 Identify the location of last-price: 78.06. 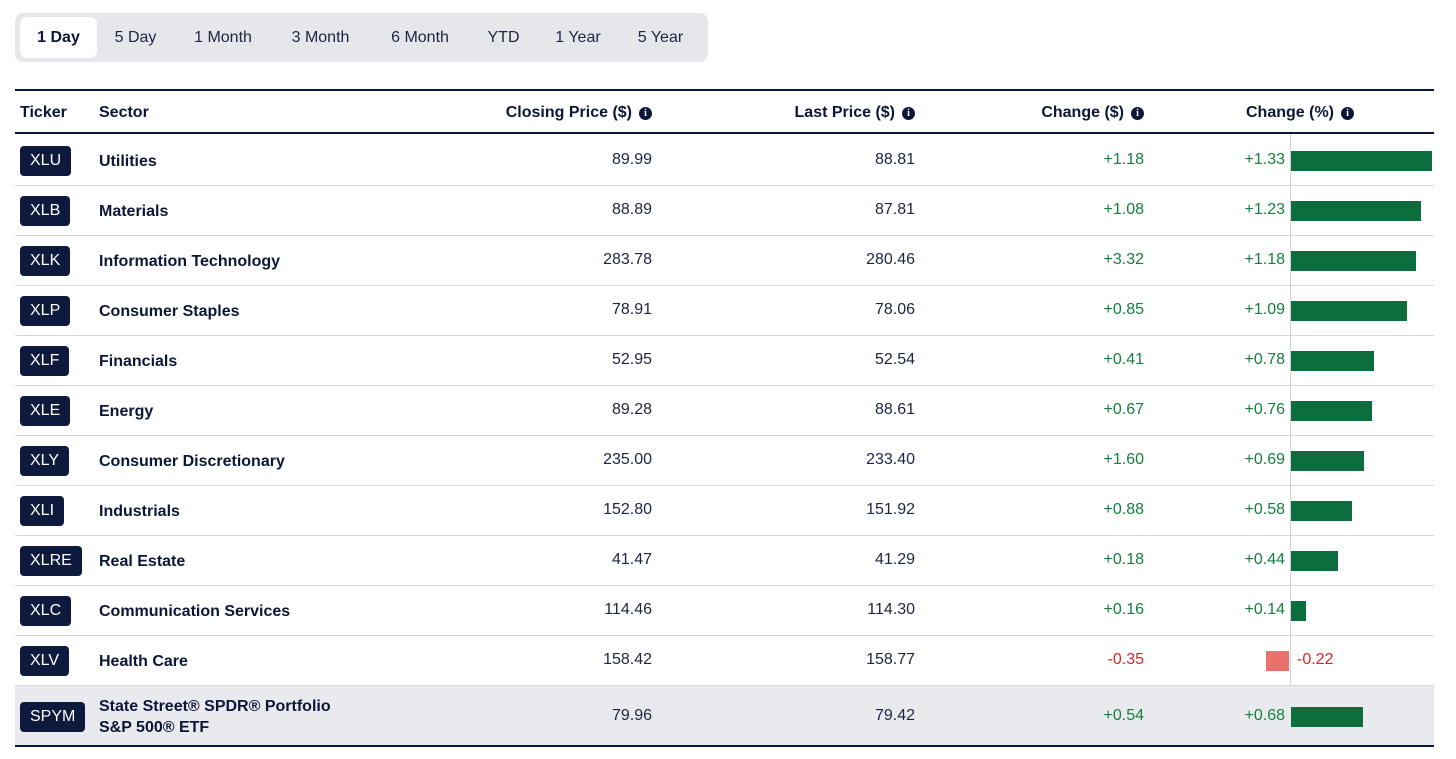
(894, 309).